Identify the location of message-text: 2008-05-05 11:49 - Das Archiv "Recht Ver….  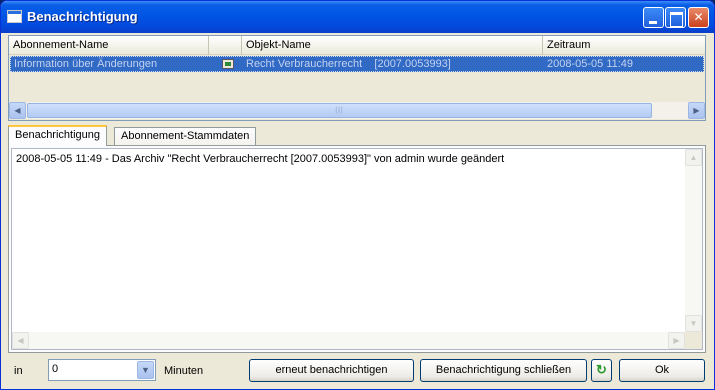
(260, 159).